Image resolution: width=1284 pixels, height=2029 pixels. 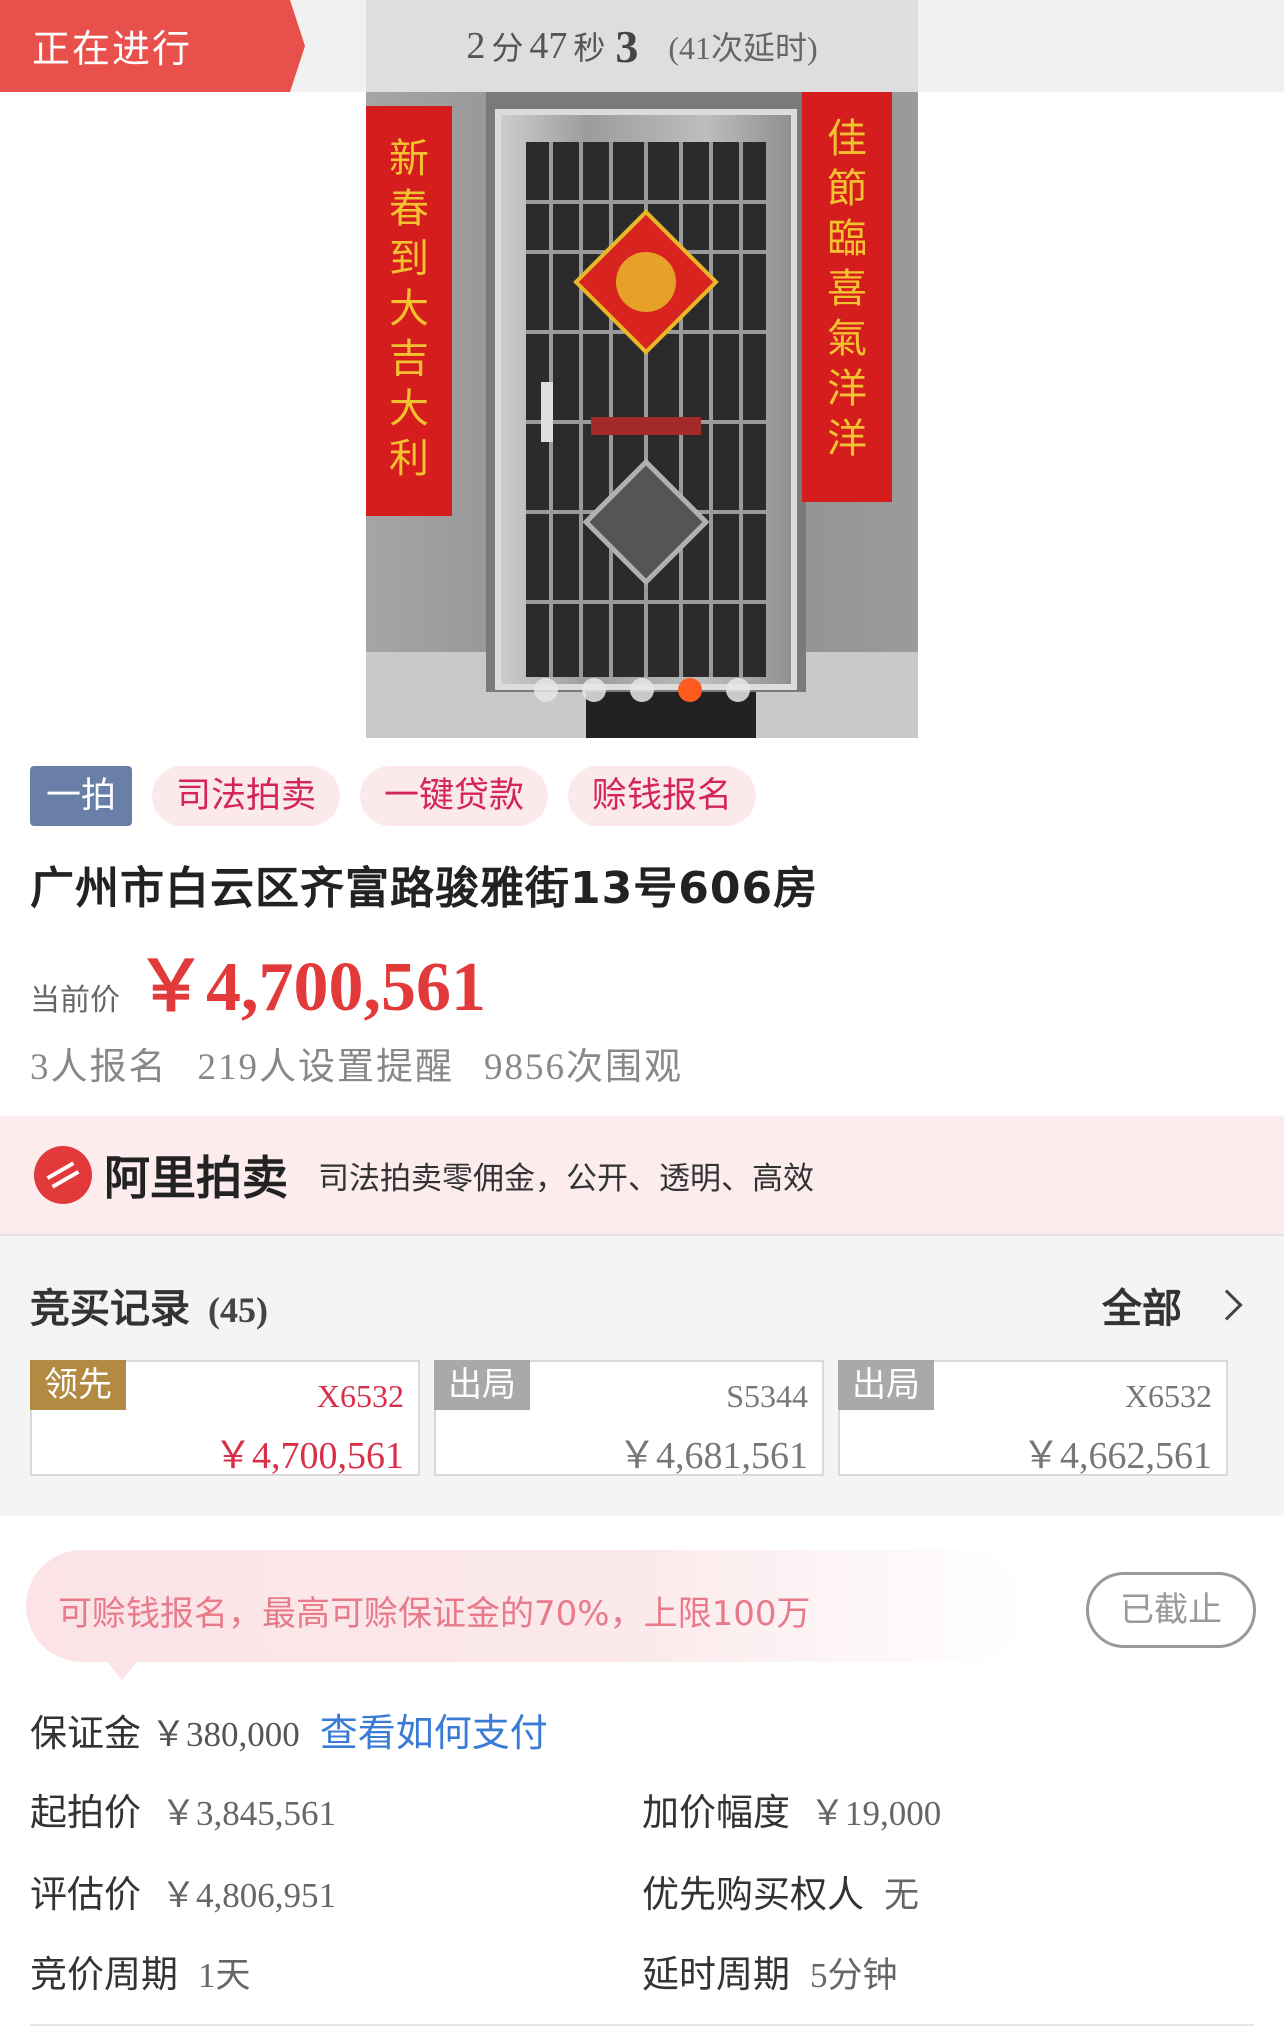 What do you see at coordinates (583, 1067) in the screenshot?
I see `view-count: 9856次围观` at bounding box center [583, 1067].